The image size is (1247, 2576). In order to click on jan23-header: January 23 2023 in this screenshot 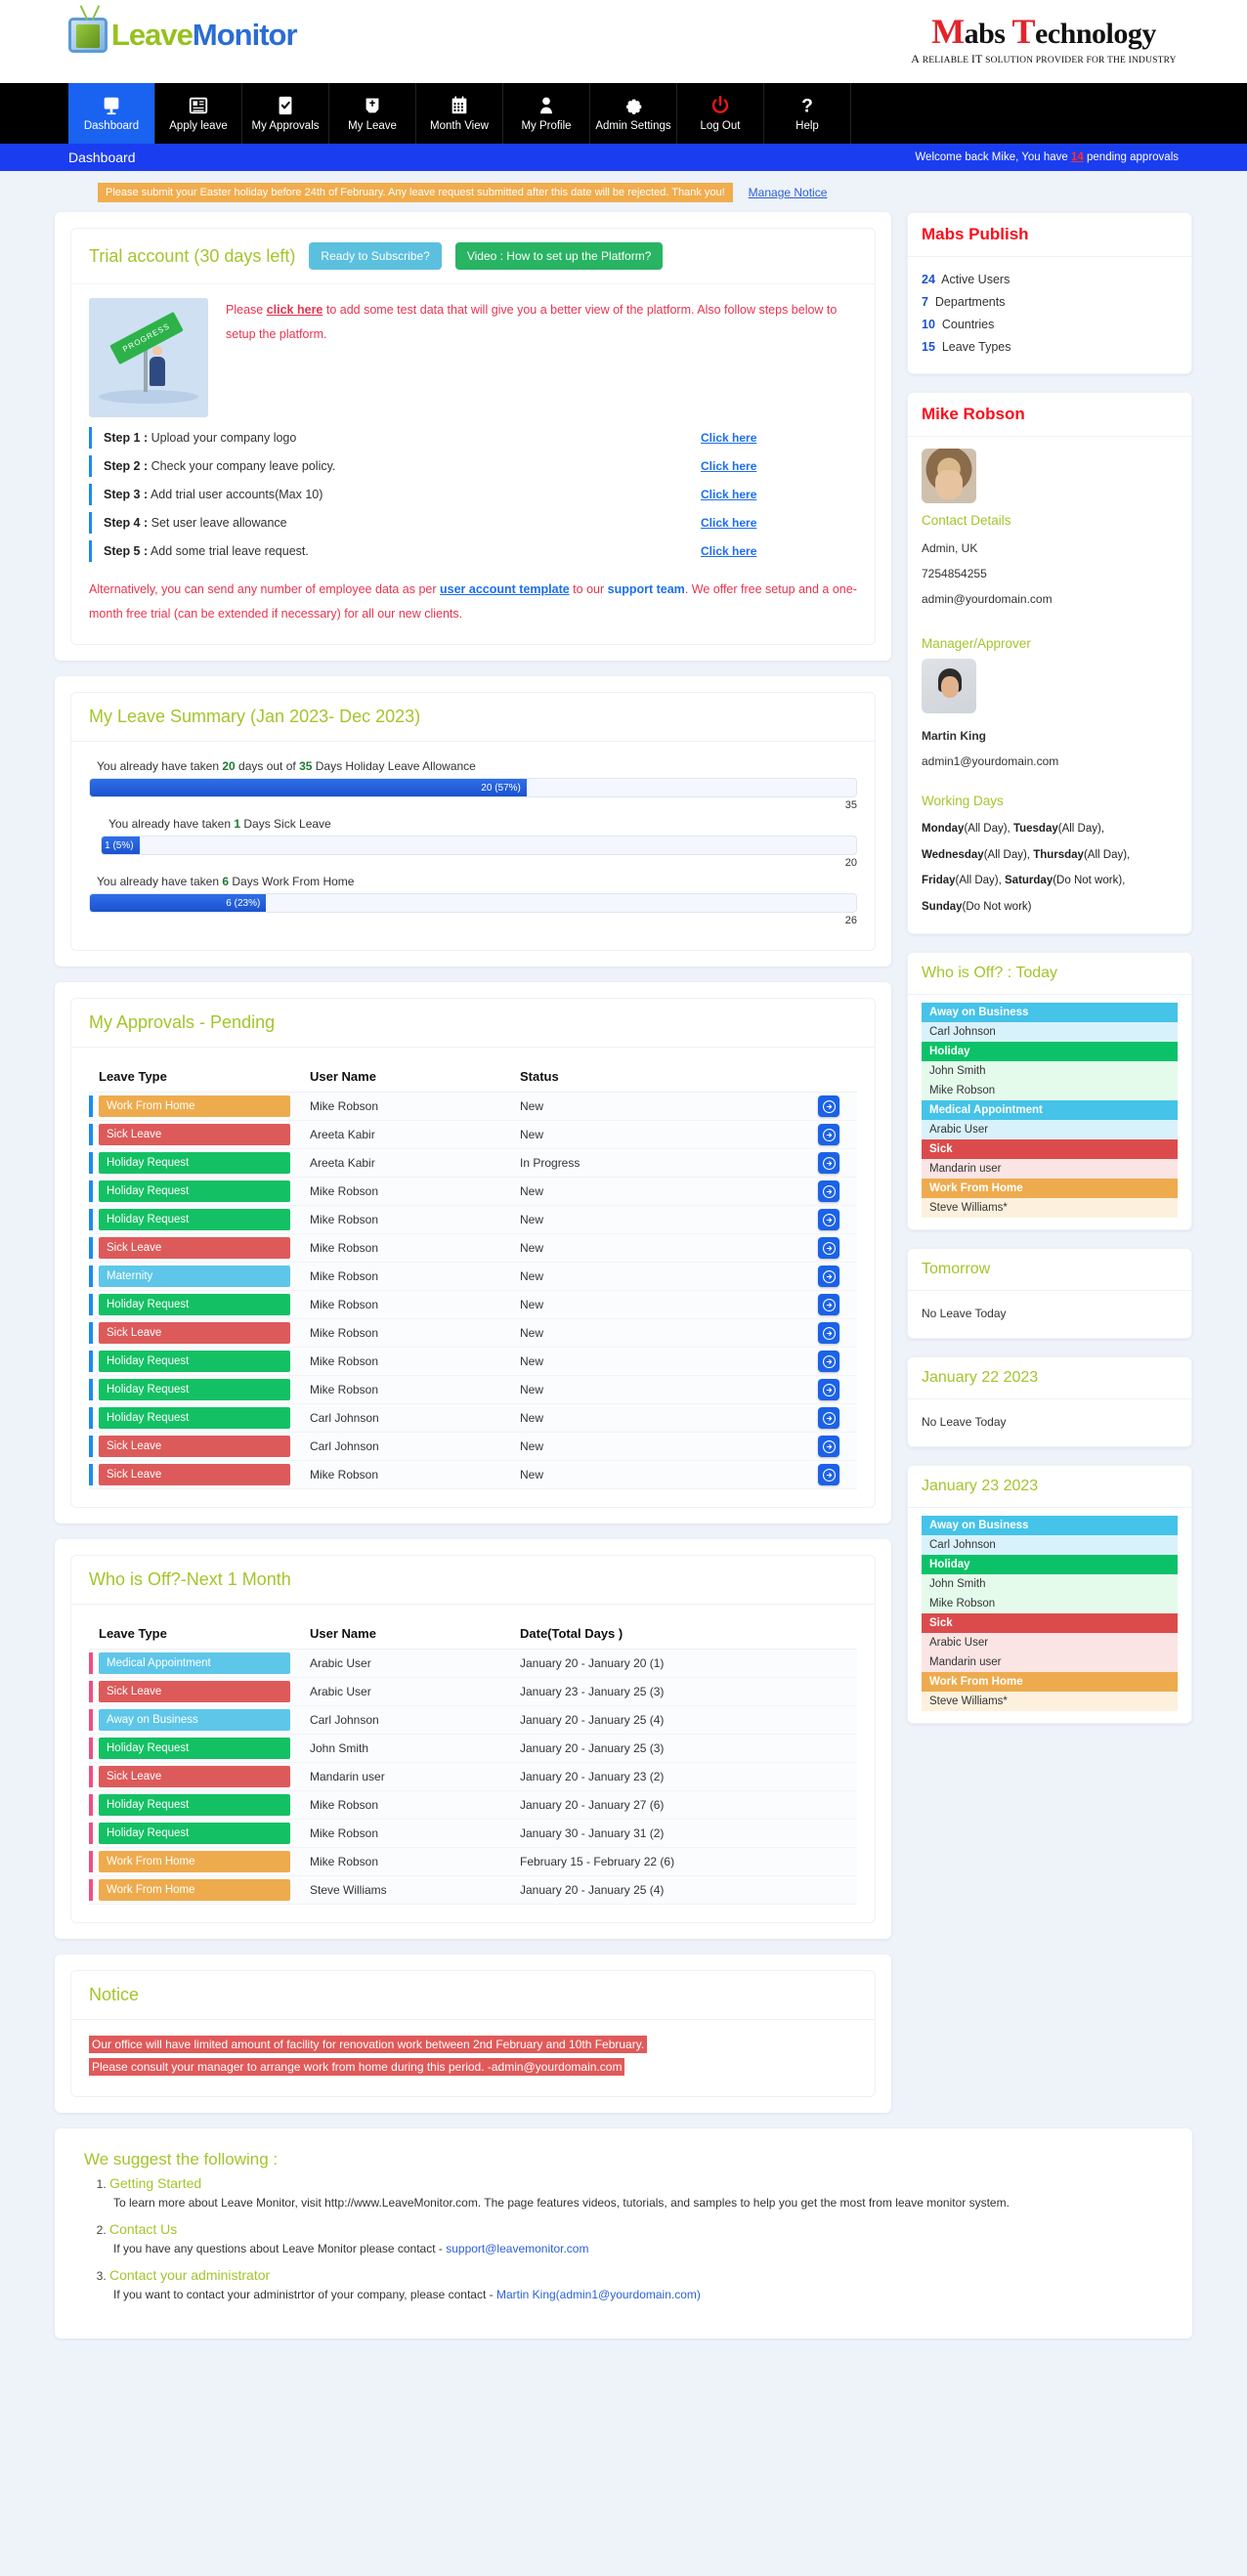, I will do `click(1049, 1488)`.